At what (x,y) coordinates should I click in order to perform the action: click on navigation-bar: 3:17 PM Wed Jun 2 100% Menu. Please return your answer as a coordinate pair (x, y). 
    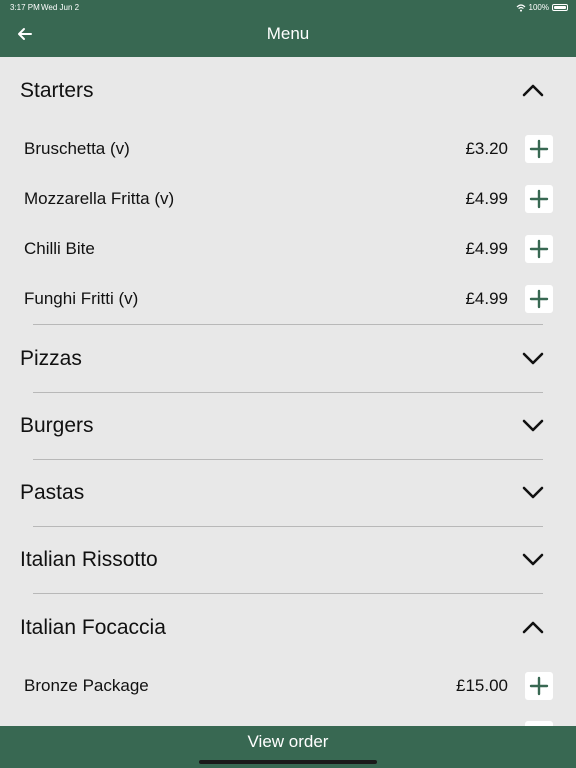
    Looking at the image, I should click on (288, 28).